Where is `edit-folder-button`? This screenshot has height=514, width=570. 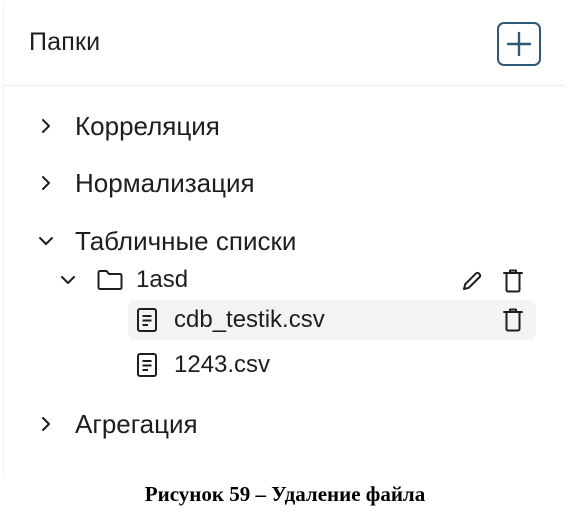
edit-folder-button is located at coordinates (472, 281).